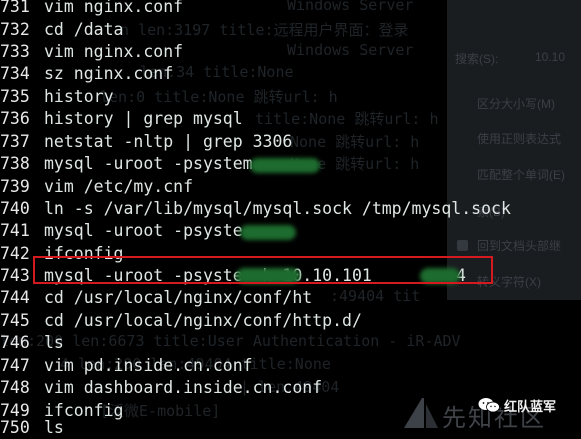 The height and width of the screenshot is (439, 581). Describe the element at coordinates (148, 163) in the screenshot. I see `command-text: mysql -uroot -psystem` at that location.